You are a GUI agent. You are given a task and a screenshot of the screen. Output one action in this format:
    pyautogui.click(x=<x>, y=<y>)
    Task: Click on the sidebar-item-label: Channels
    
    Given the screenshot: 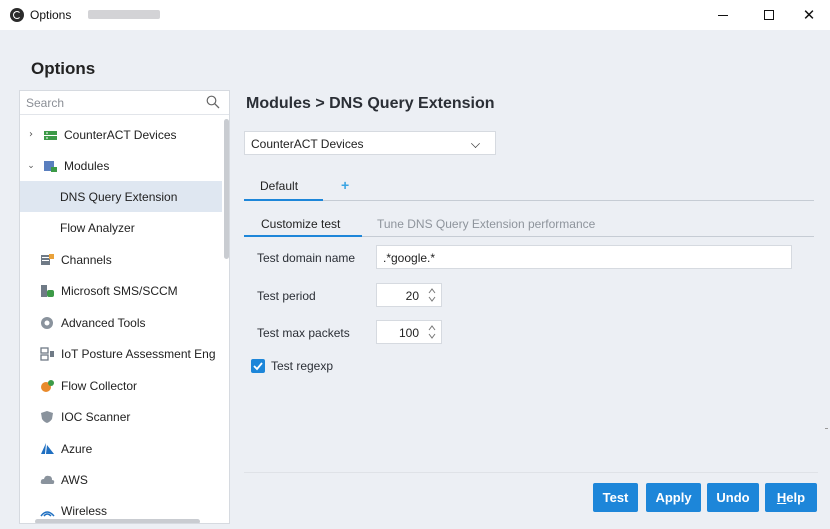 What is the action you would take?
    pyautogui.click(x=86, y=259)
    